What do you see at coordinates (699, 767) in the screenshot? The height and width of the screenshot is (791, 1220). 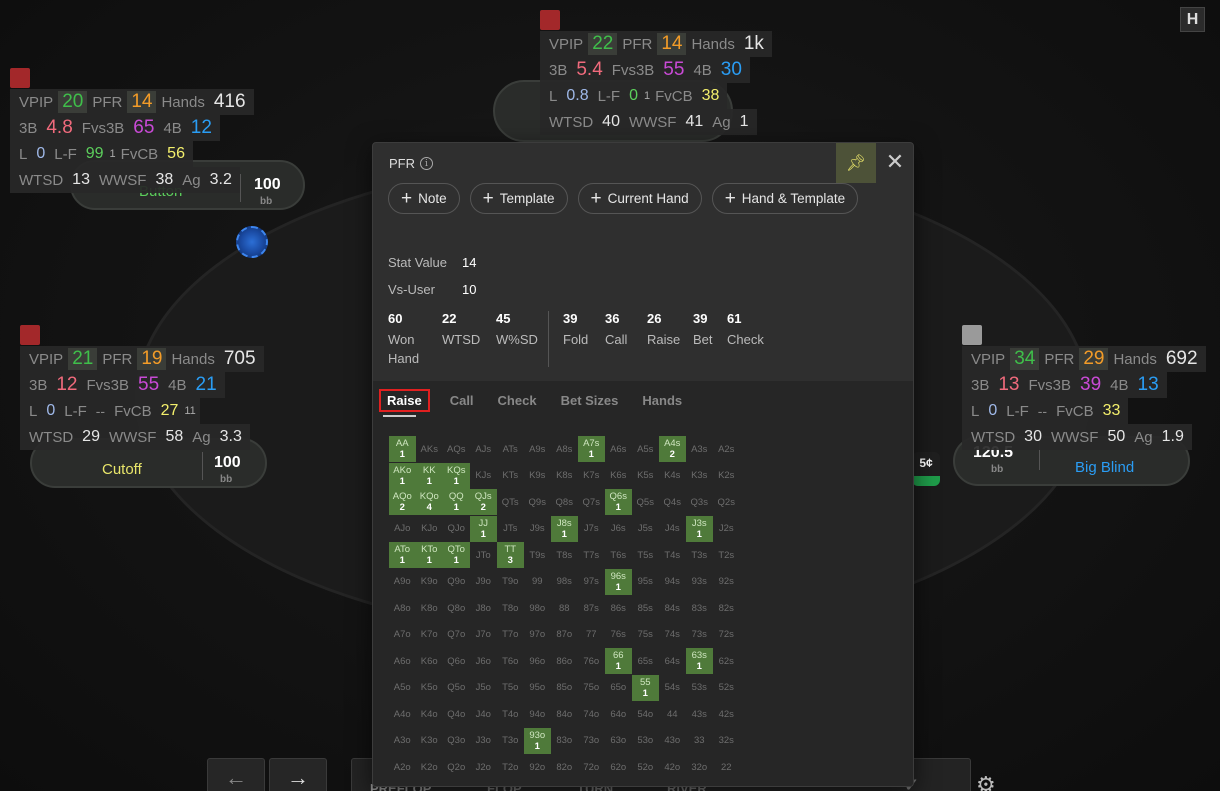 I see `hand-cell: 32o` at bounding box center [699, 767].